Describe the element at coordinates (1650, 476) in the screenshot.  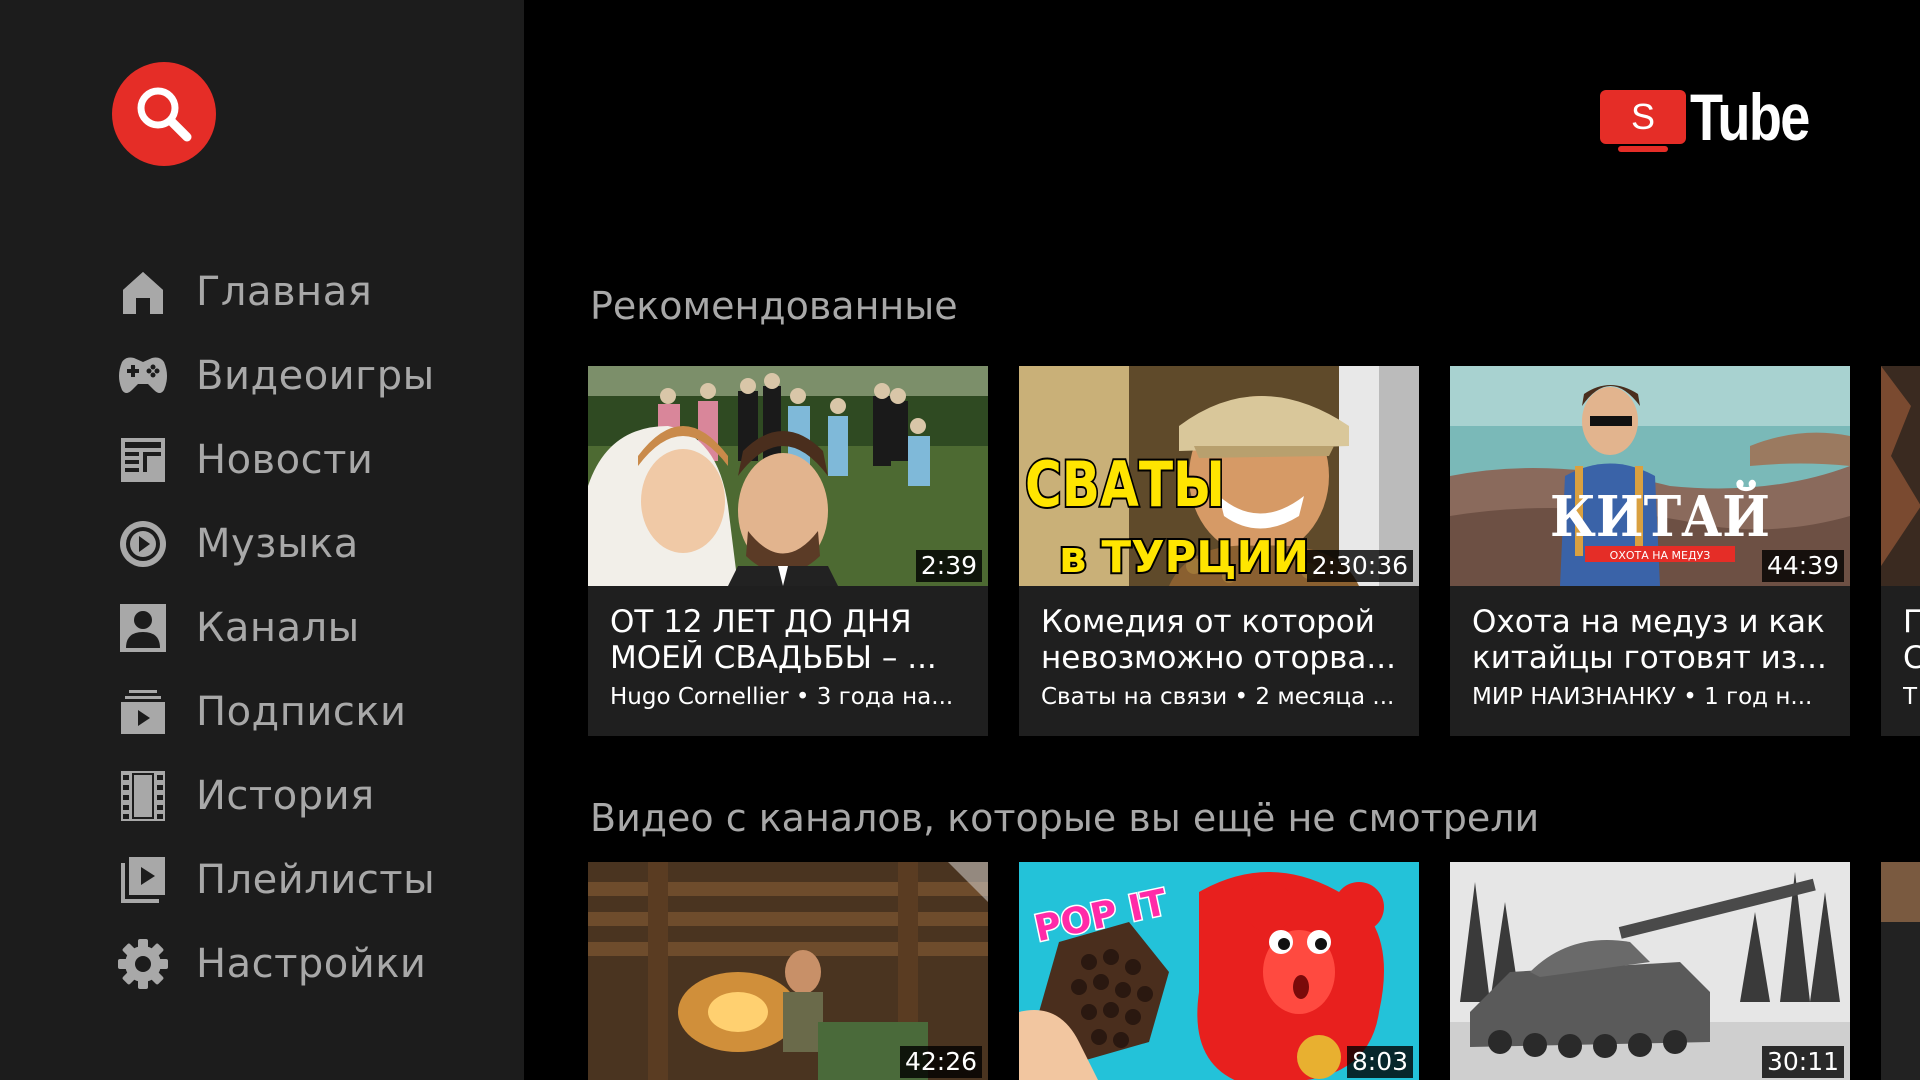
I see `video-thumbnail: КИТАЙ ОХОТА НА МЕДУЗ 44:39` at that location.